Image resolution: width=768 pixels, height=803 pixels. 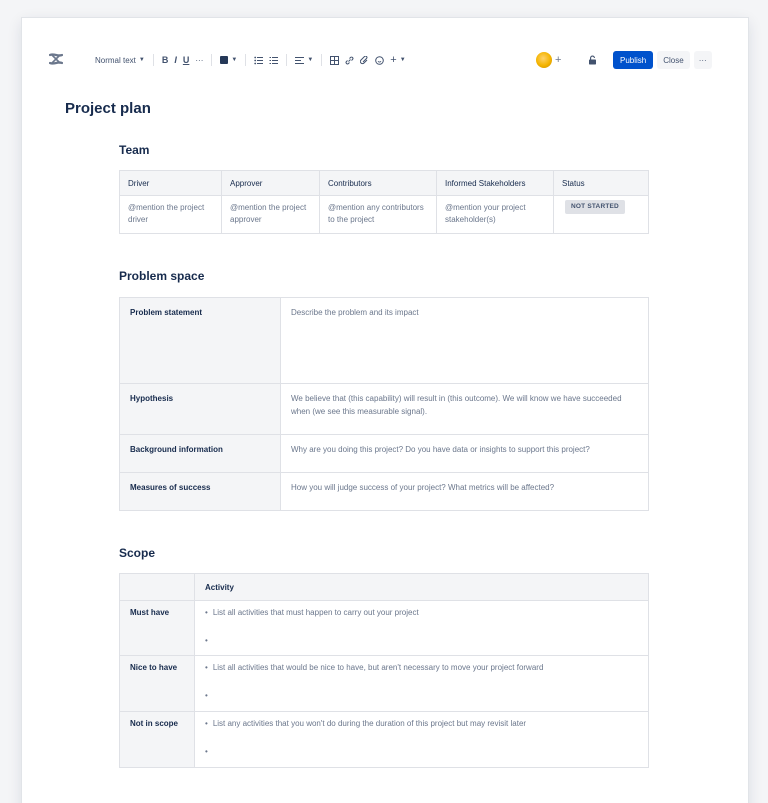 I want to click on table-header-cell: Informed Stakeholders, so click(x=495, y=183).